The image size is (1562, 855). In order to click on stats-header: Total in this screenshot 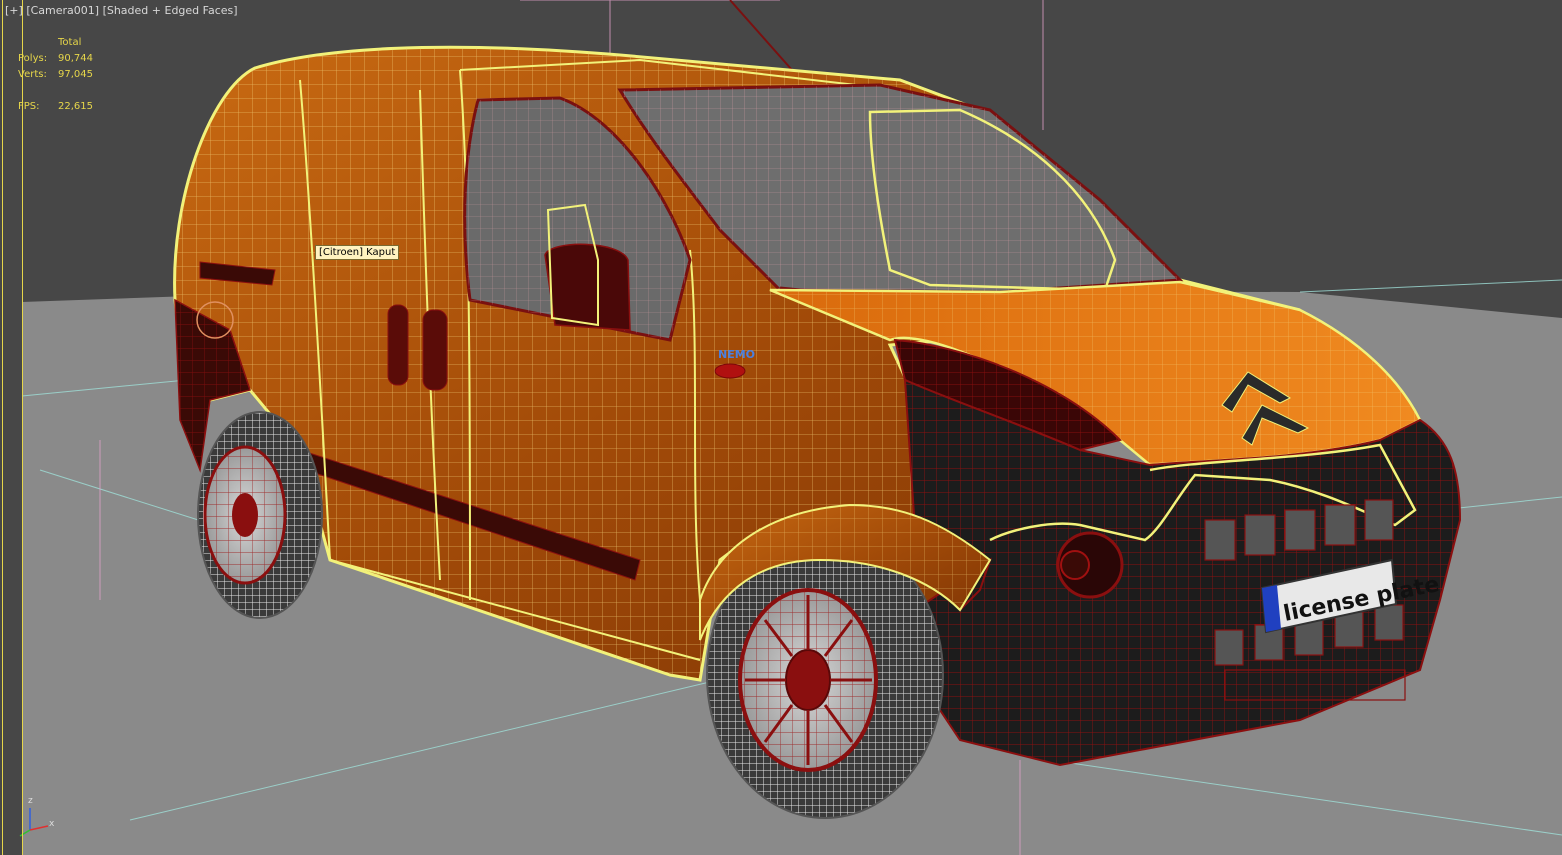, I will do `click(70, 42)`.